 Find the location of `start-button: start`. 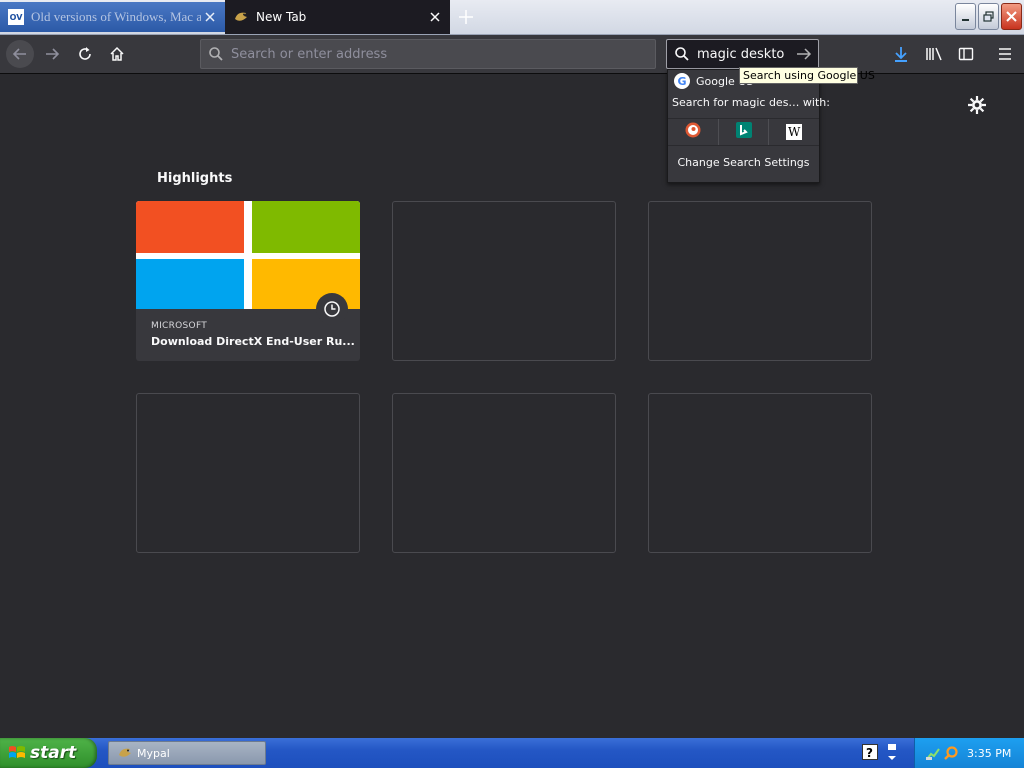

start-button: start is located at coordinates (48, 753).